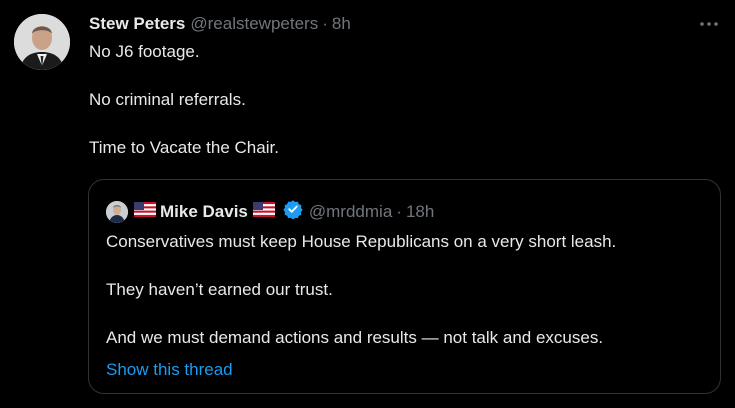 Image resolution: width=735 pixels, height=408 pixels. I want to click on tweet-line: Time to Vacate the Chair., so click(184, 147).